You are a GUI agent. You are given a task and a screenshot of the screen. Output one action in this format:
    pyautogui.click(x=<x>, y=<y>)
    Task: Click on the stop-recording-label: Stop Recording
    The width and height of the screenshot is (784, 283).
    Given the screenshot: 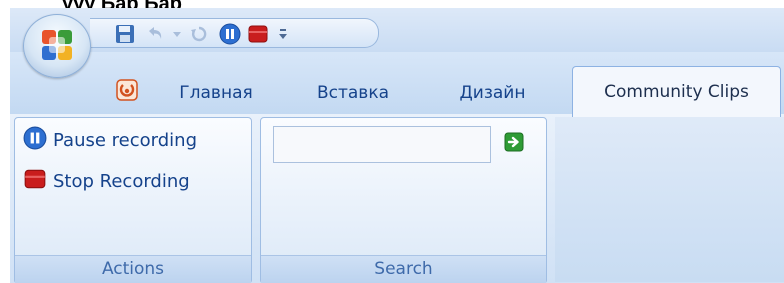 What is the action you would take?
    pyautogui.click(x=121, y=181)
    